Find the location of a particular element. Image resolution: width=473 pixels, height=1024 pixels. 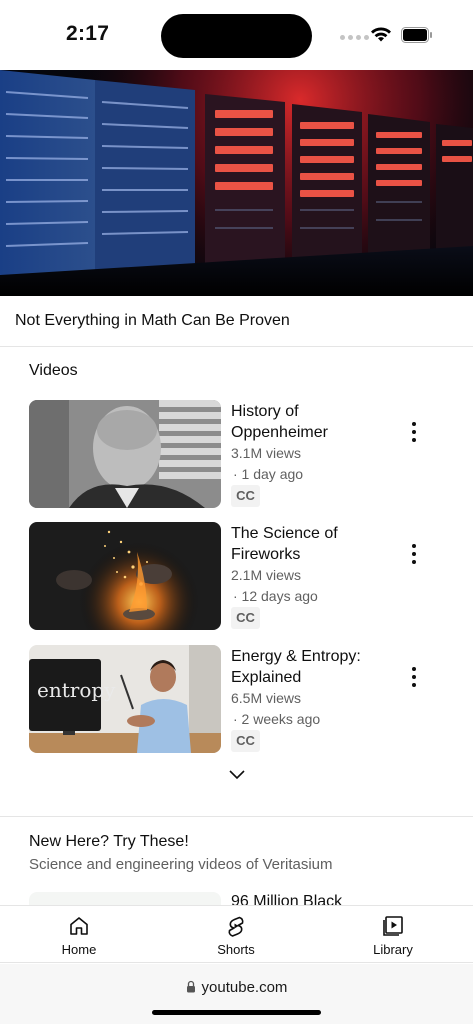

video-views: 3.1M views is located at coordinates (266, 453).